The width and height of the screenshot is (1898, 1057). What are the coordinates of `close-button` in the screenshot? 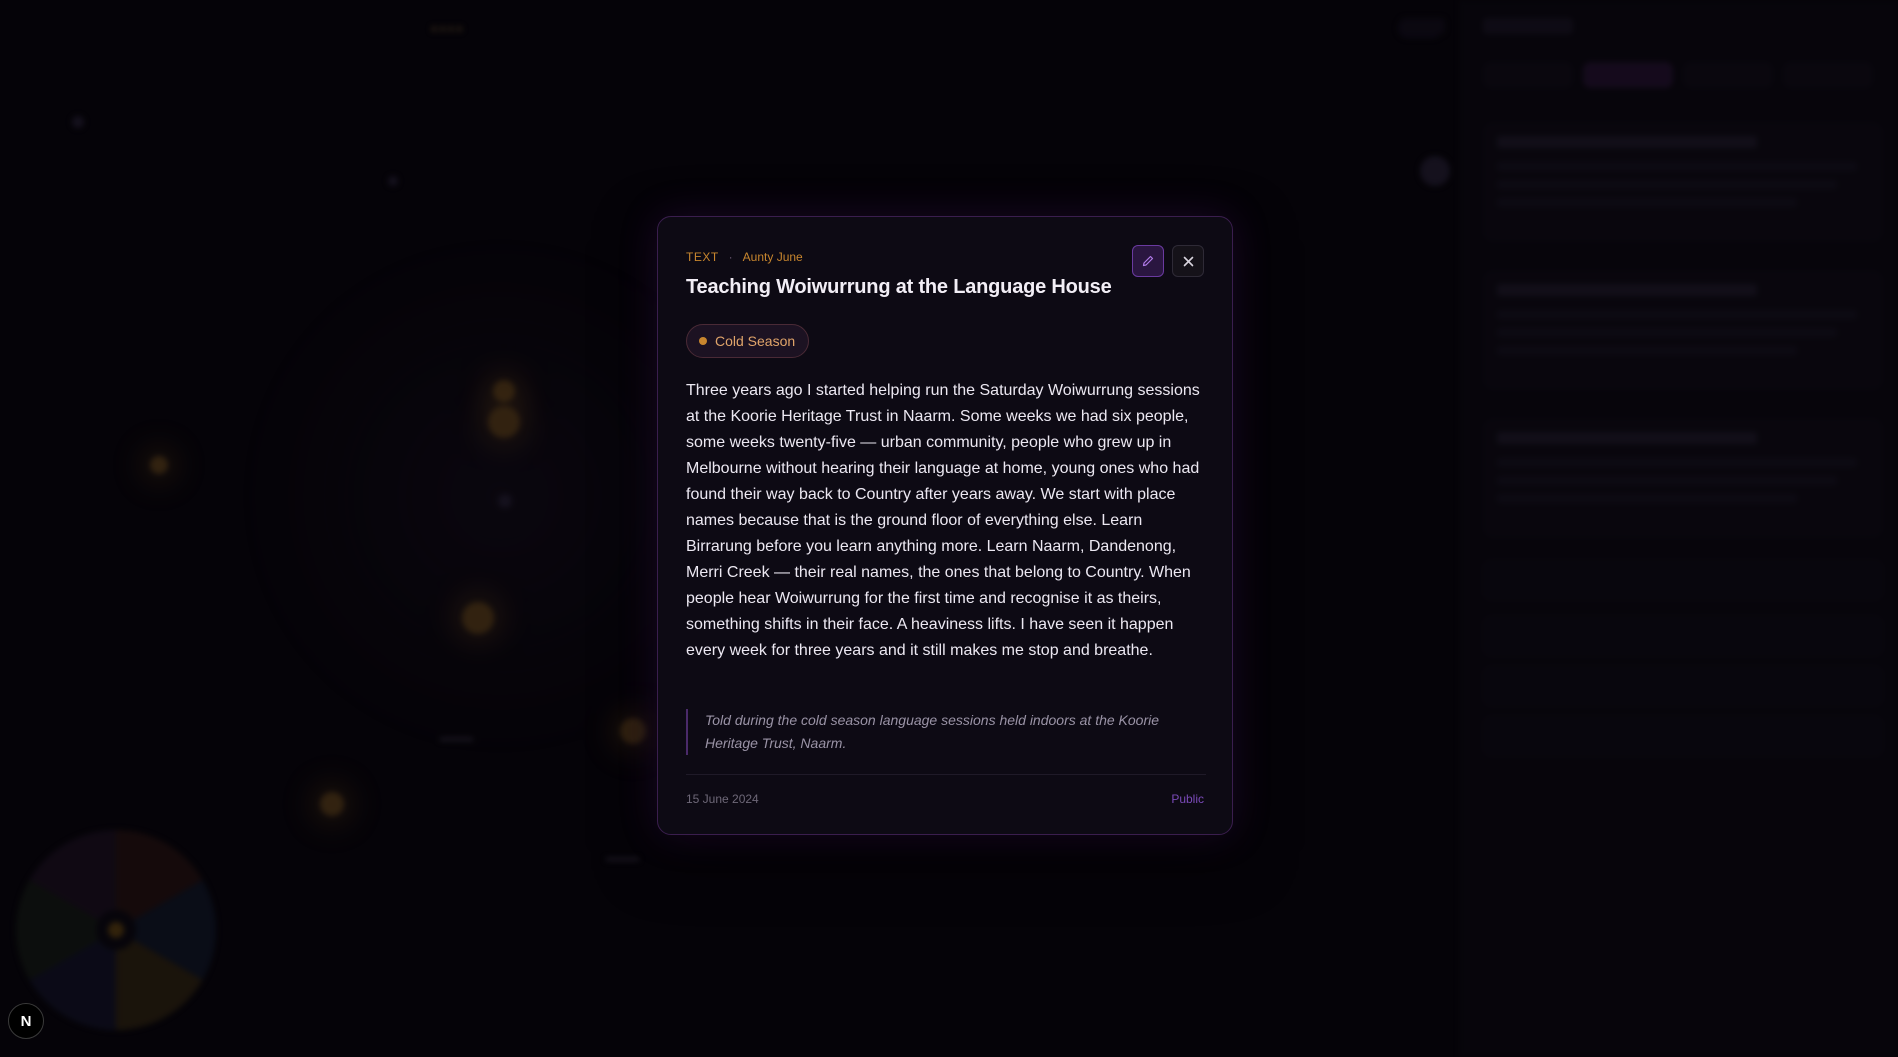 It's located at (1188, 261).